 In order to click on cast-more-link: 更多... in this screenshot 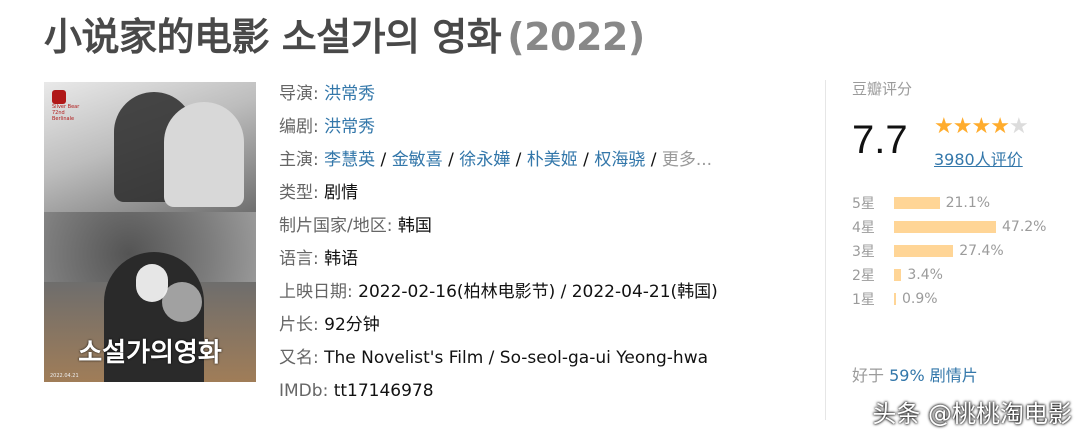, I will do `click(687, 160)`.